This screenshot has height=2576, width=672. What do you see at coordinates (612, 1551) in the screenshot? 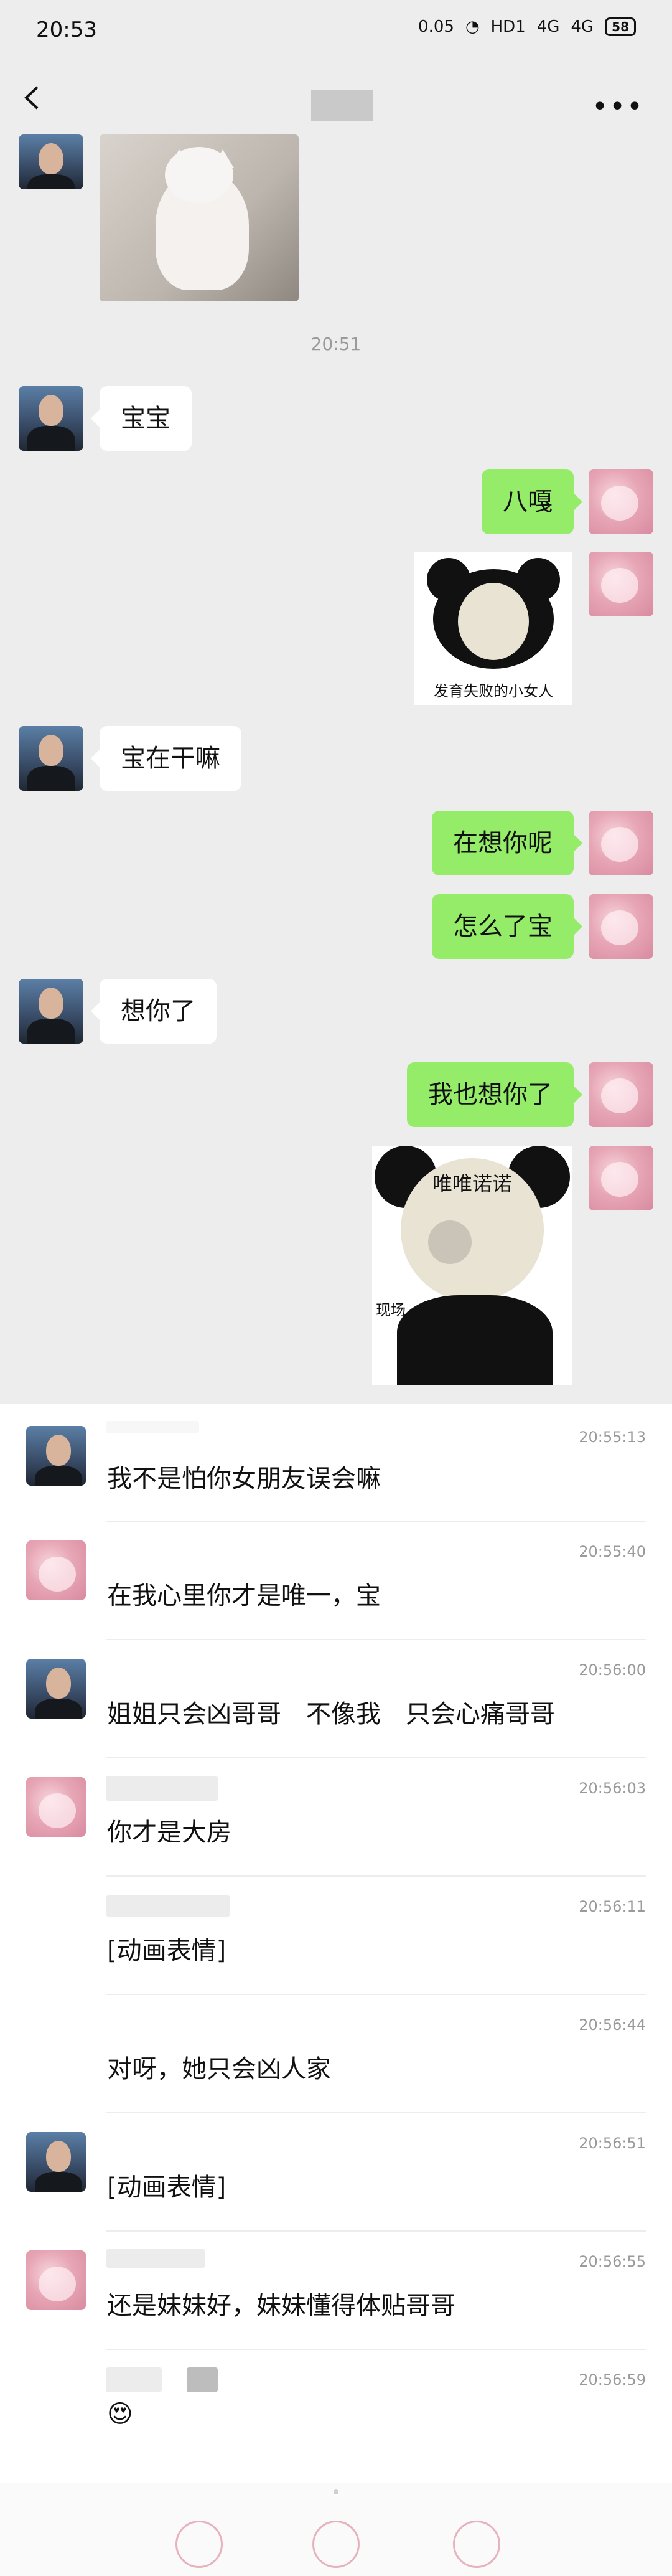
I see `record-time: 20:55:40` at bounding box center [612, 1551].